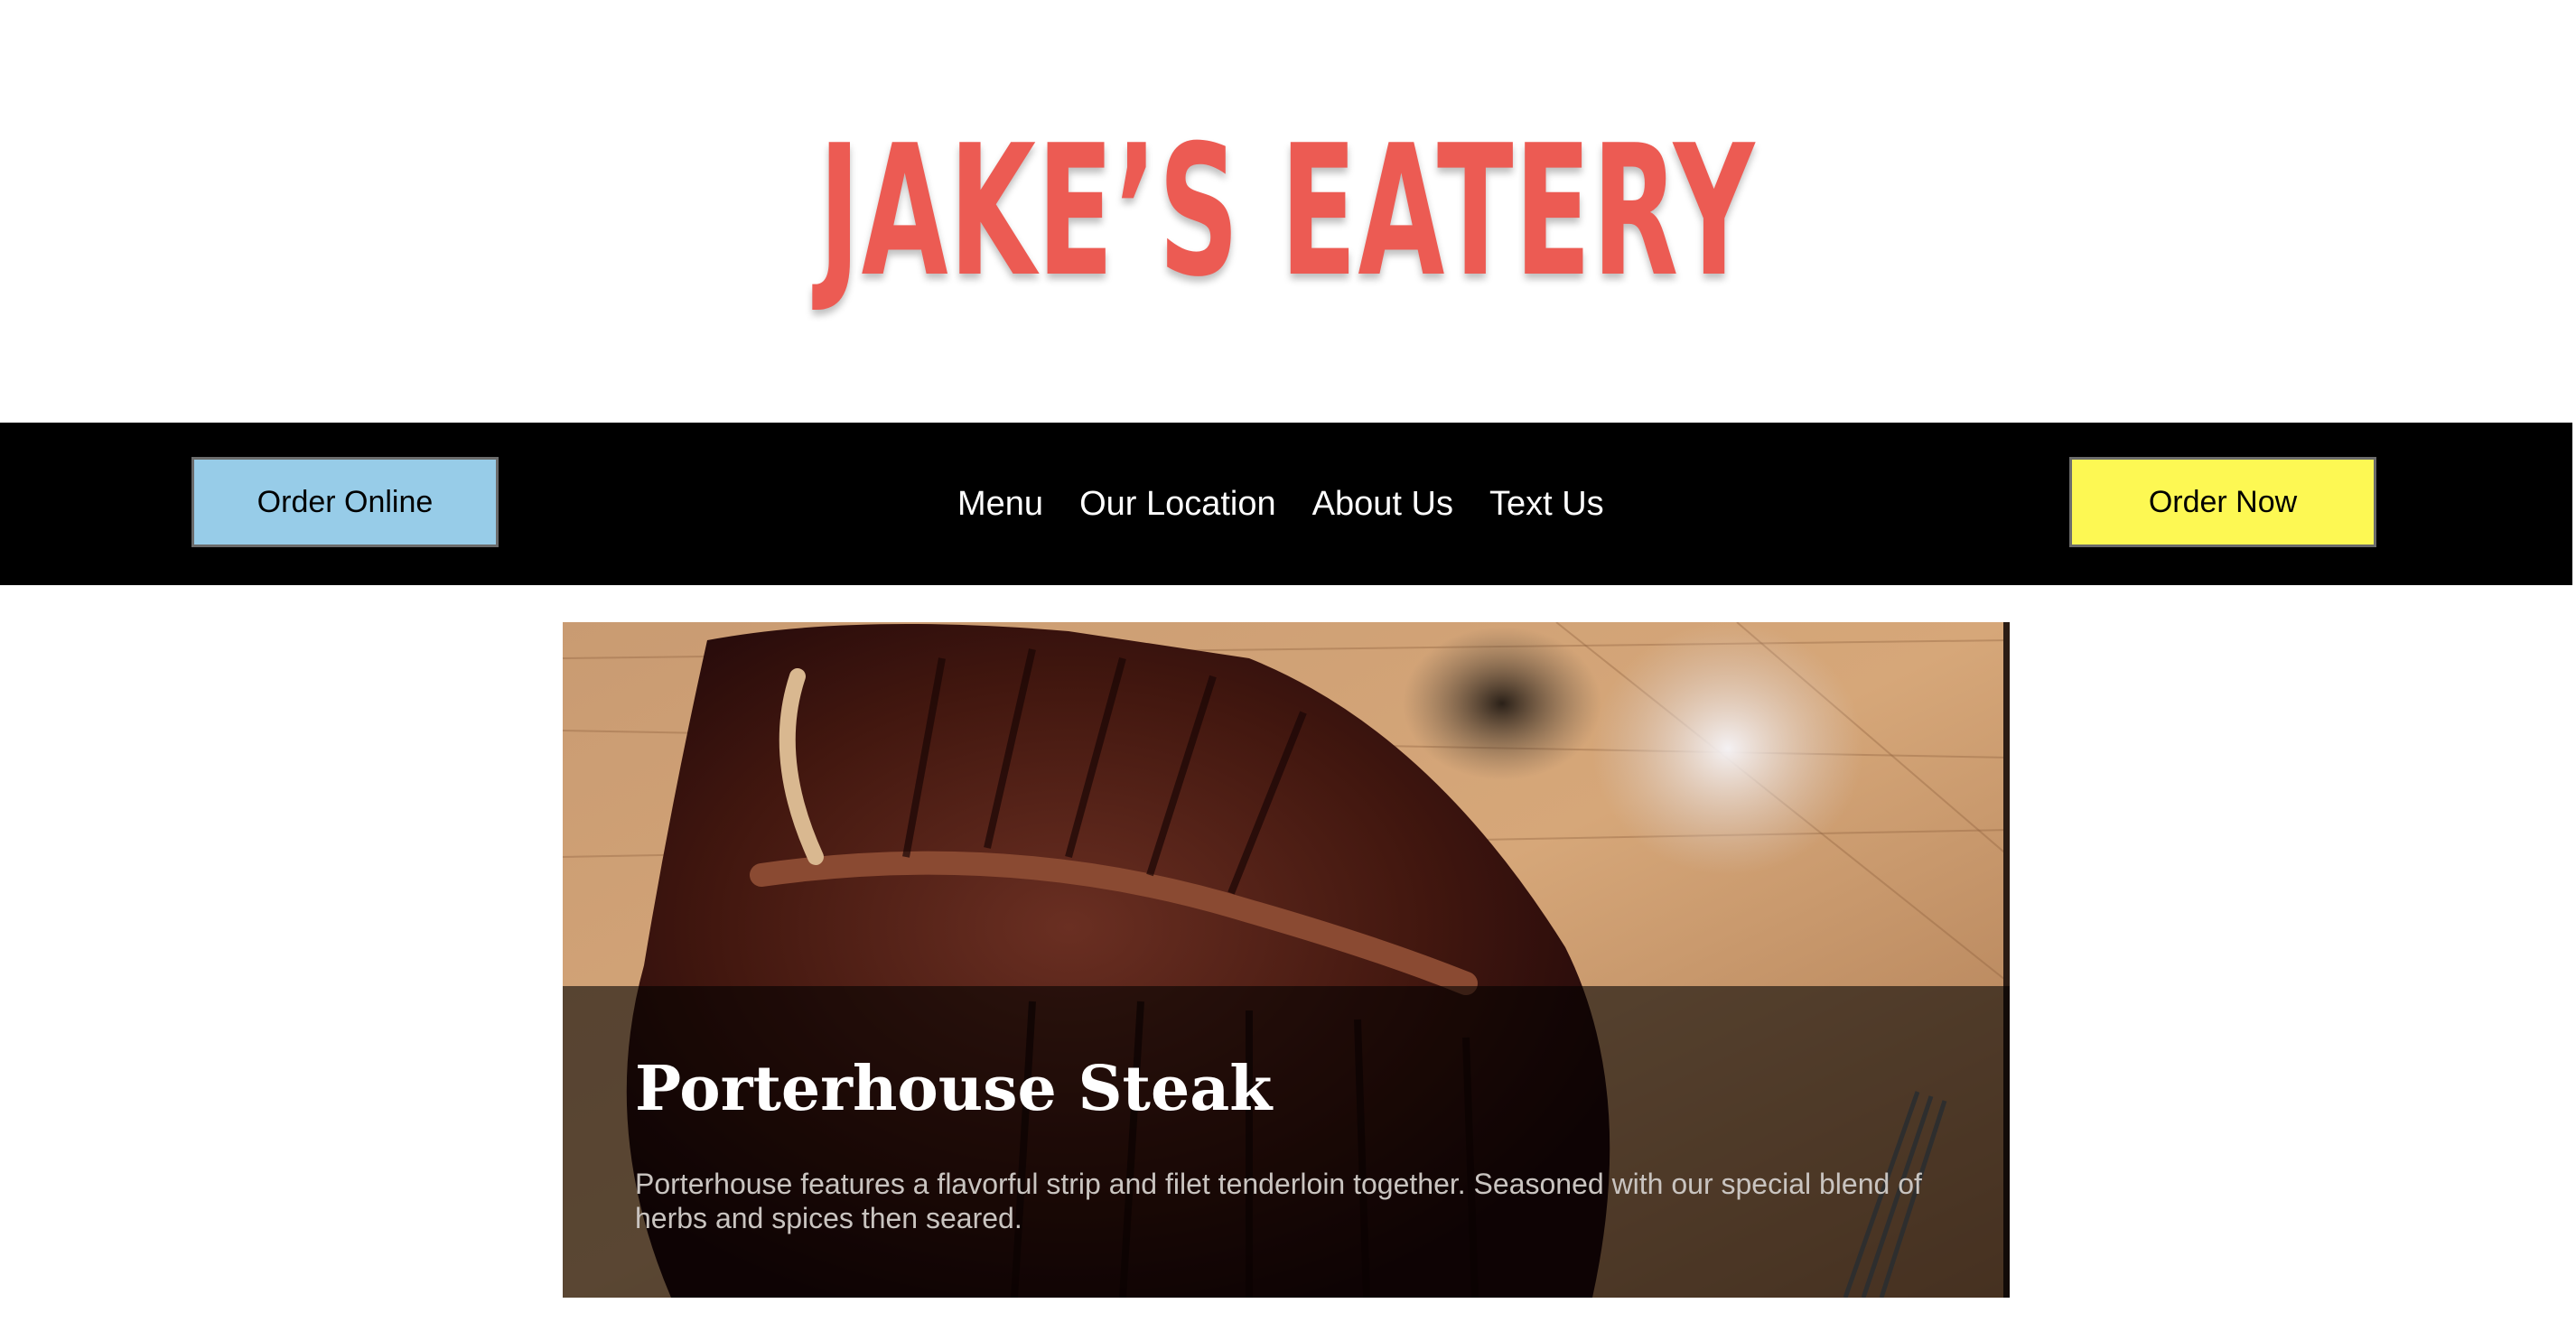 This screenshot has width=2576, height=1322. I want to click on nav-link-about-us: About Us, so click(1382, 504).